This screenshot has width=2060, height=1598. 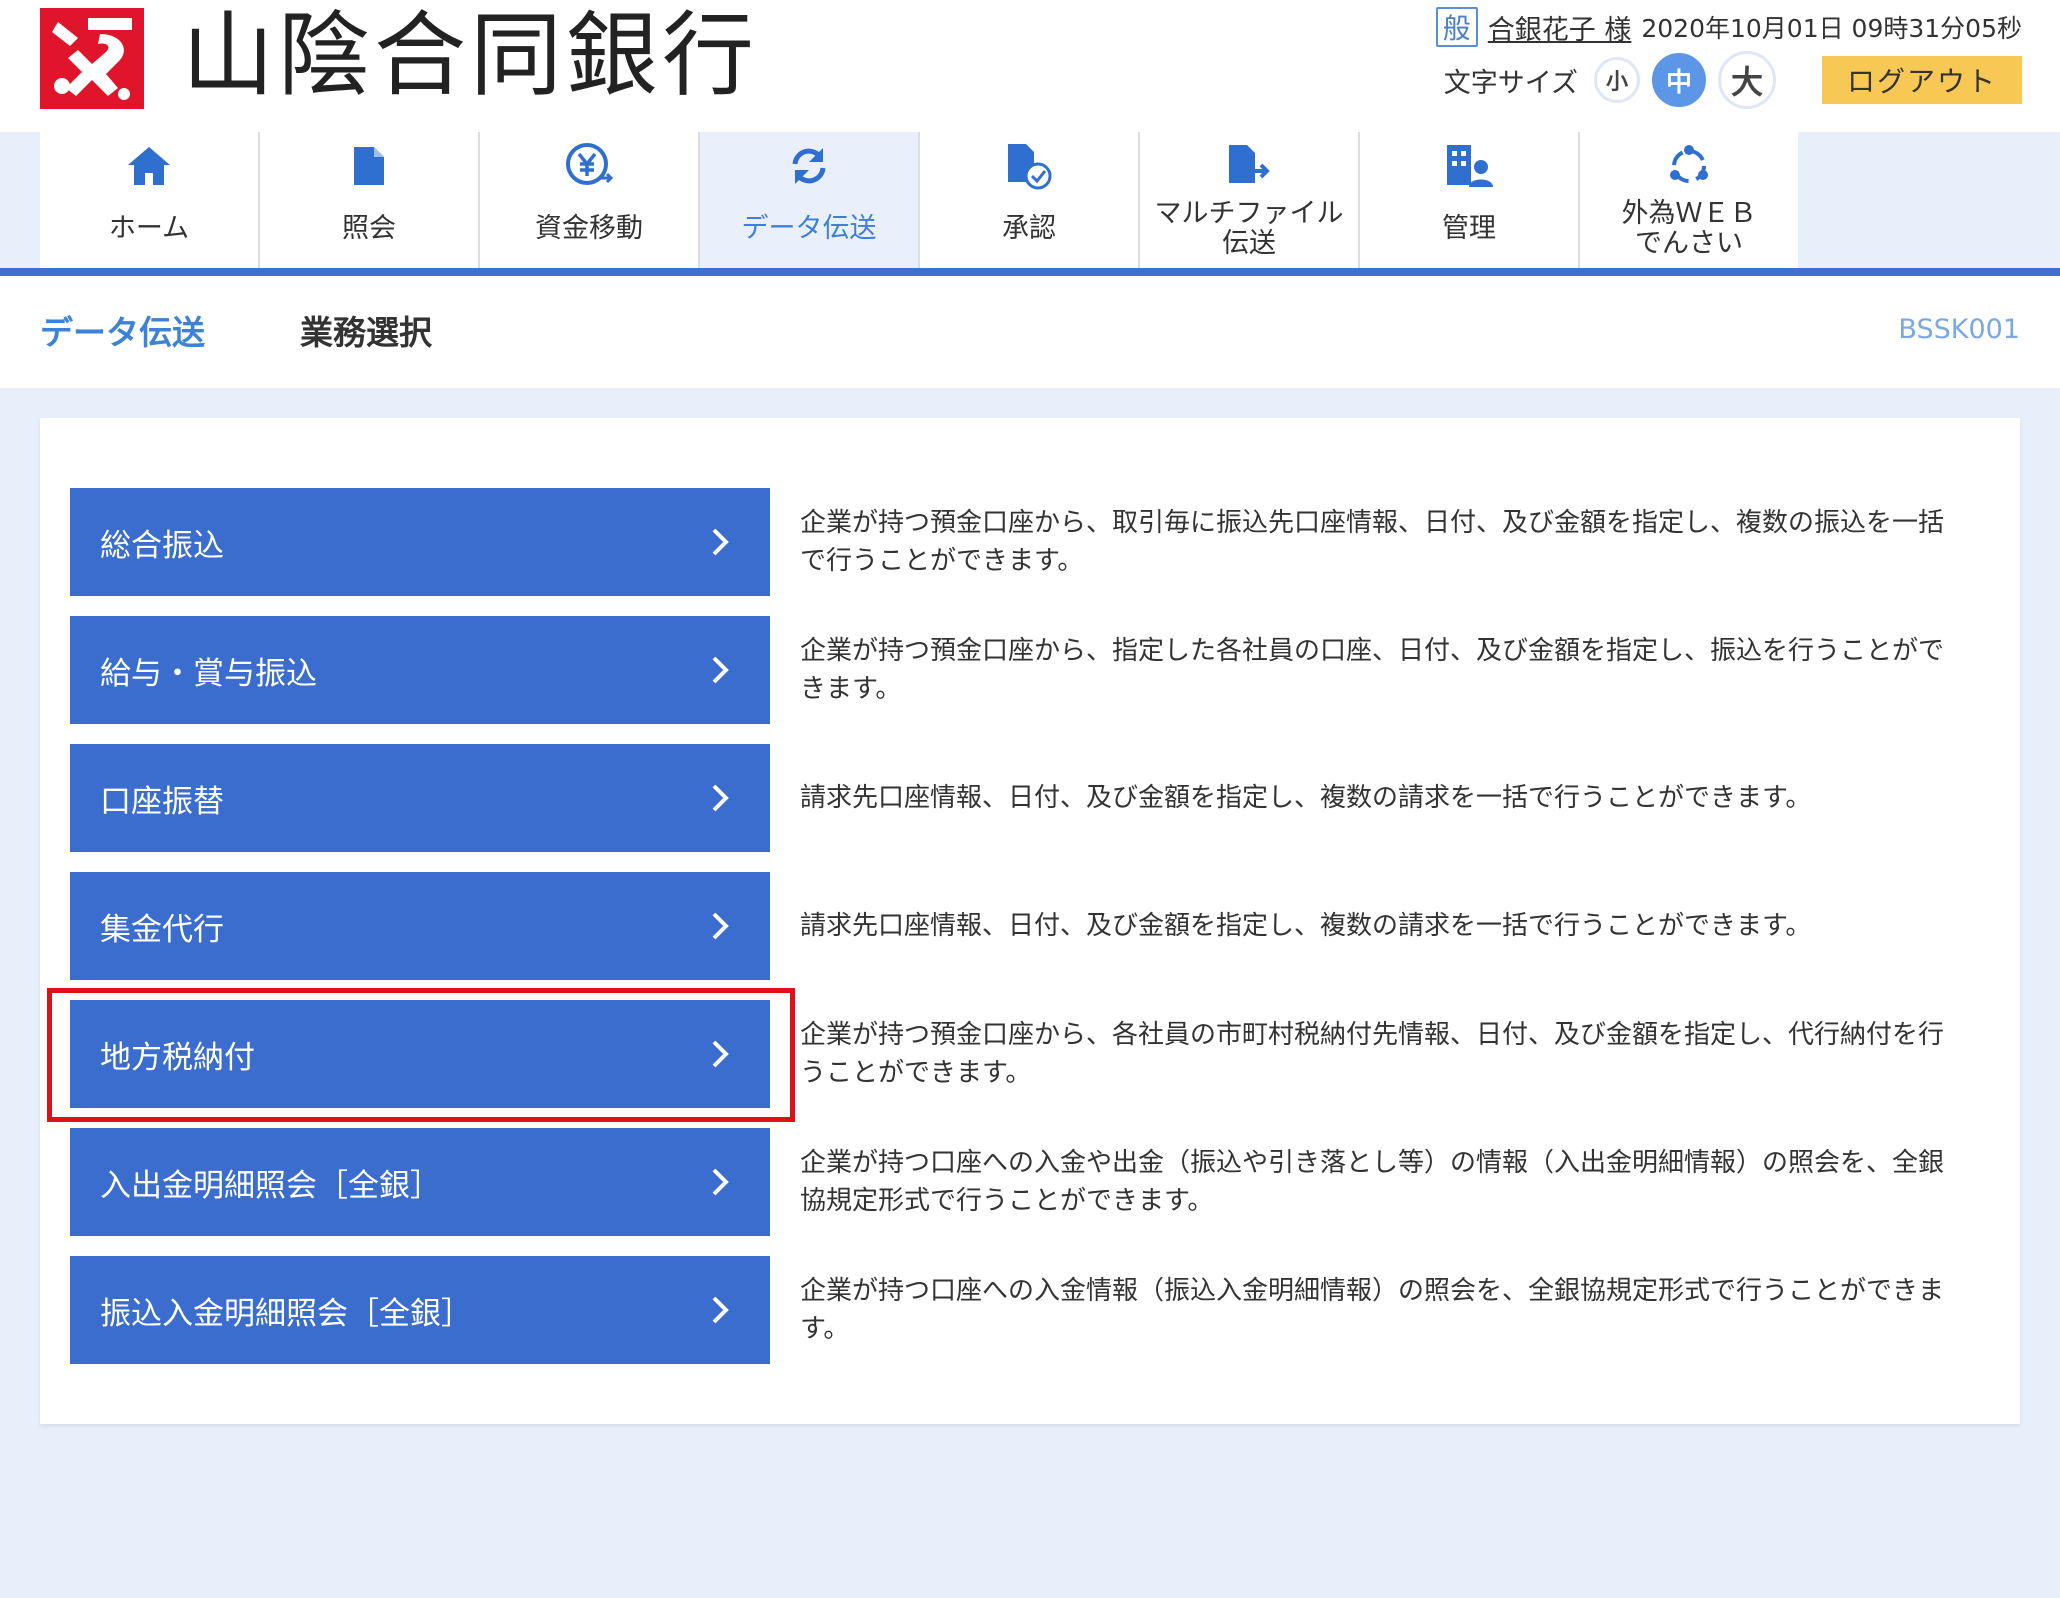 I want to click on network-icon, so click(x=1689, y=166).